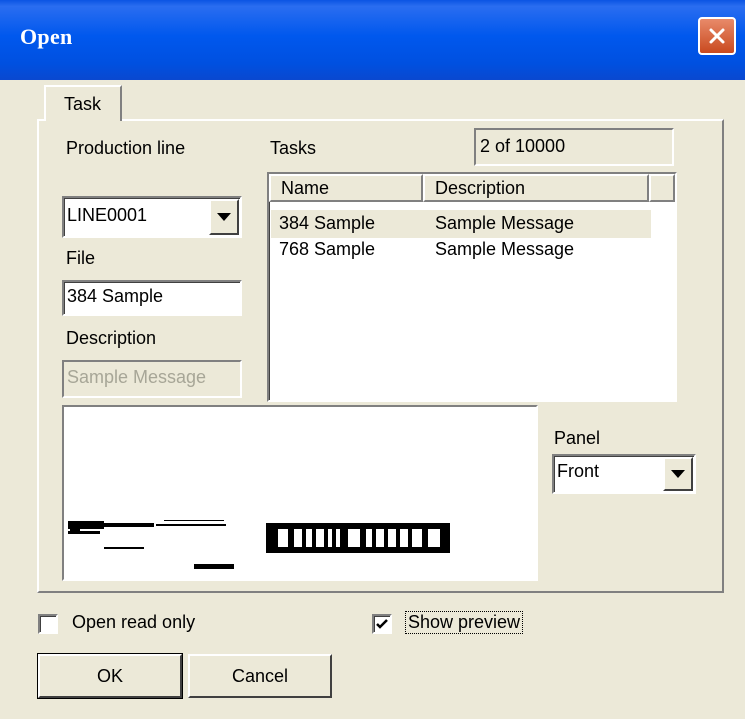  Describe the element at coordinates (624, 474) in the screenshot. I see `panel-select: Front` at that location.